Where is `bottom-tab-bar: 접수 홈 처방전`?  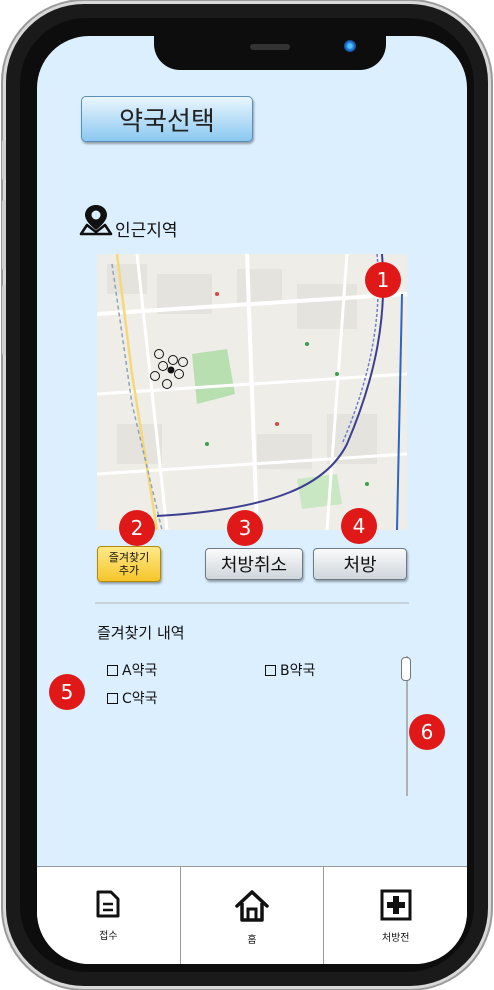 bottom-tab-bar: 접수 홈 처방전 is located at coordinates (252, 915).